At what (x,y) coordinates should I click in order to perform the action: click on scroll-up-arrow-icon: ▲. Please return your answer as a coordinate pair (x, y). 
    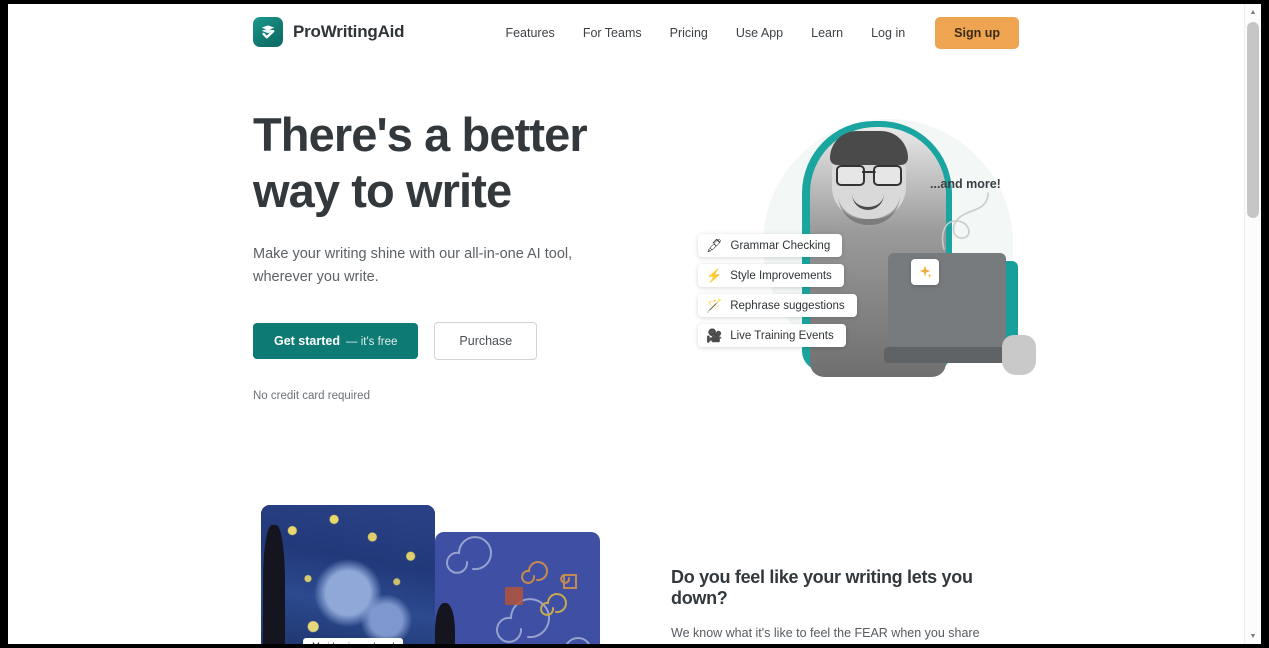
    Looking at the image, I should click on (1253, 12).